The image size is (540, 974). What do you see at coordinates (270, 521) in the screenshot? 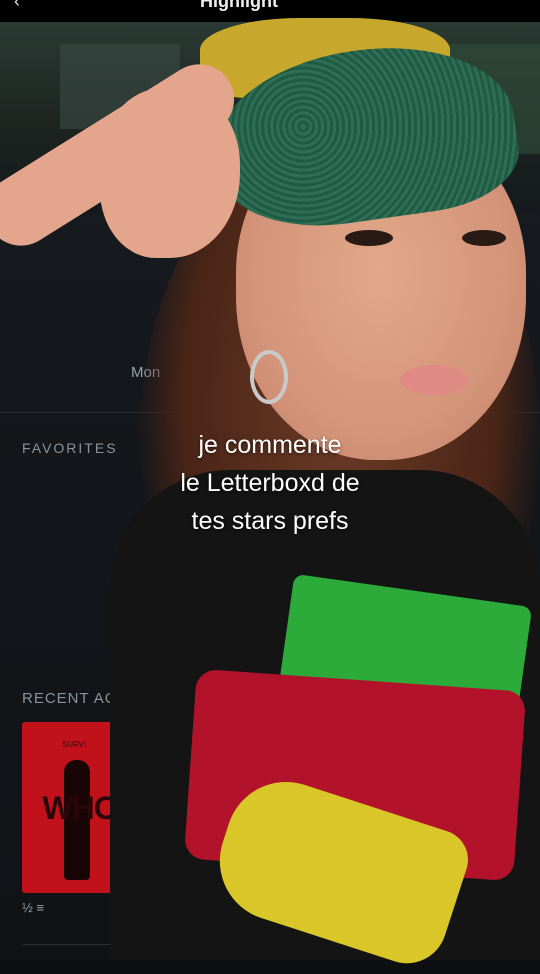
I see `caption-line: tes stars prefs` at bounding box center [270, 521].